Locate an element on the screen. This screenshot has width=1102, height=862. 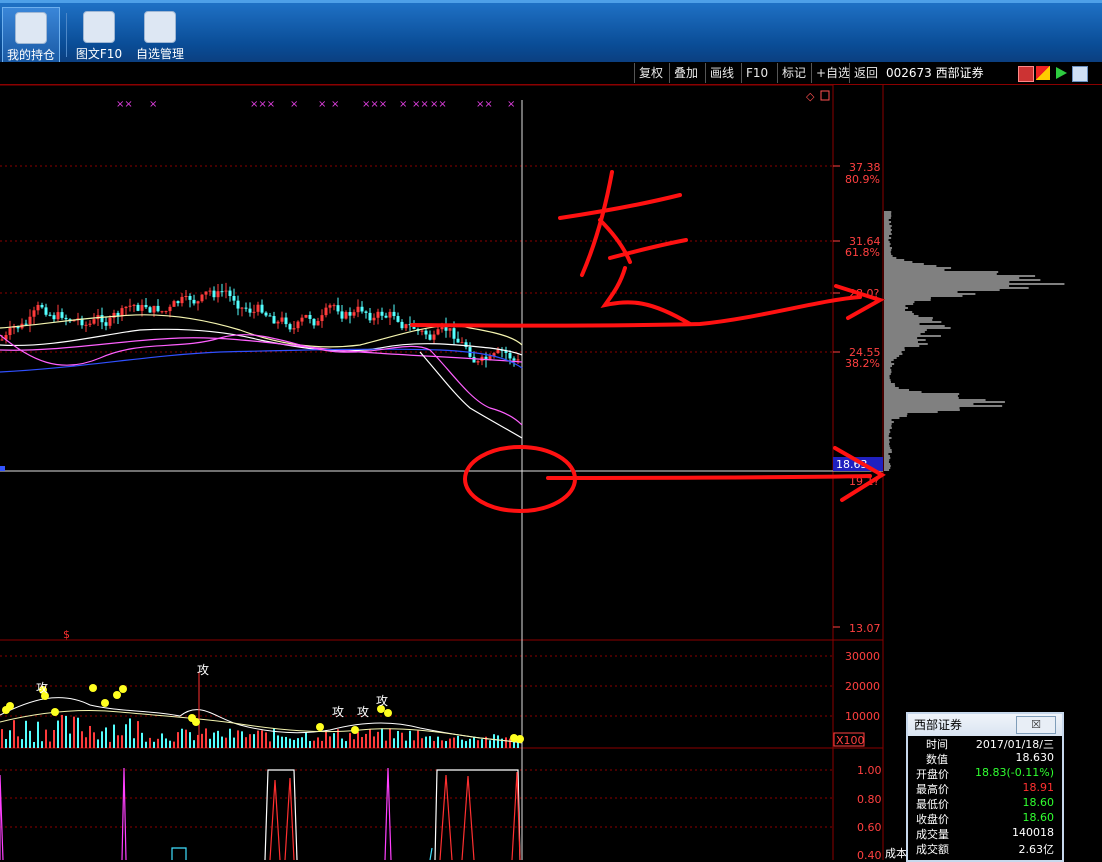
info-row-volume: 成交量 140018 is located at coordinates (985, 833).